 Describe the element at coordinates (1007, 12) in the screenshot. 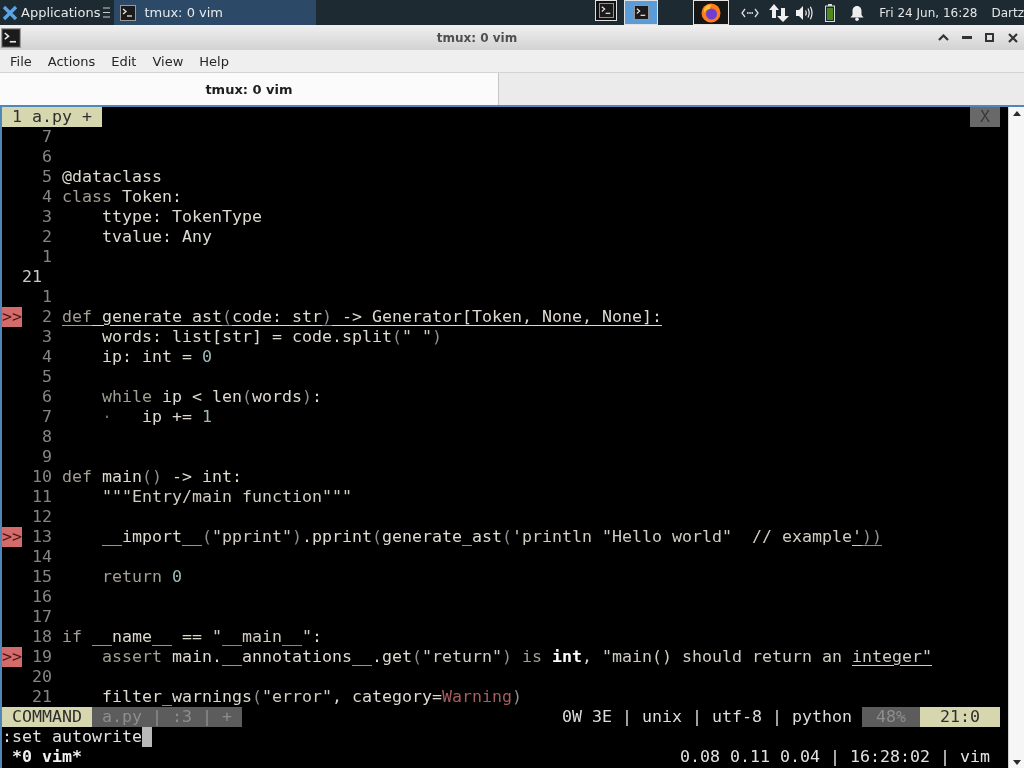

I see `user-name: Dartz` at that location.